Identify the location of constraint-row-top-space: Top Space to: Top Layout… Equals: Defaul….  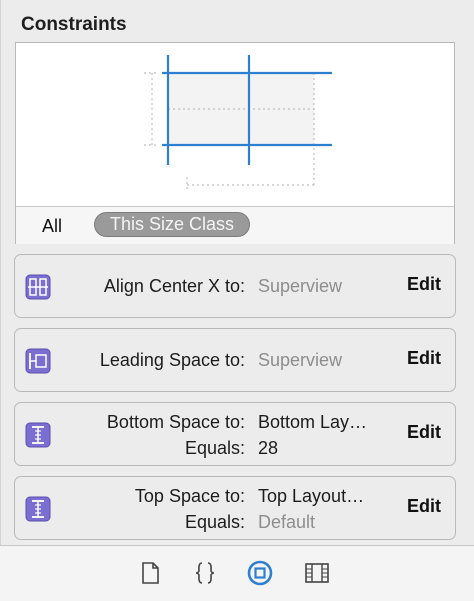
(235, 508).